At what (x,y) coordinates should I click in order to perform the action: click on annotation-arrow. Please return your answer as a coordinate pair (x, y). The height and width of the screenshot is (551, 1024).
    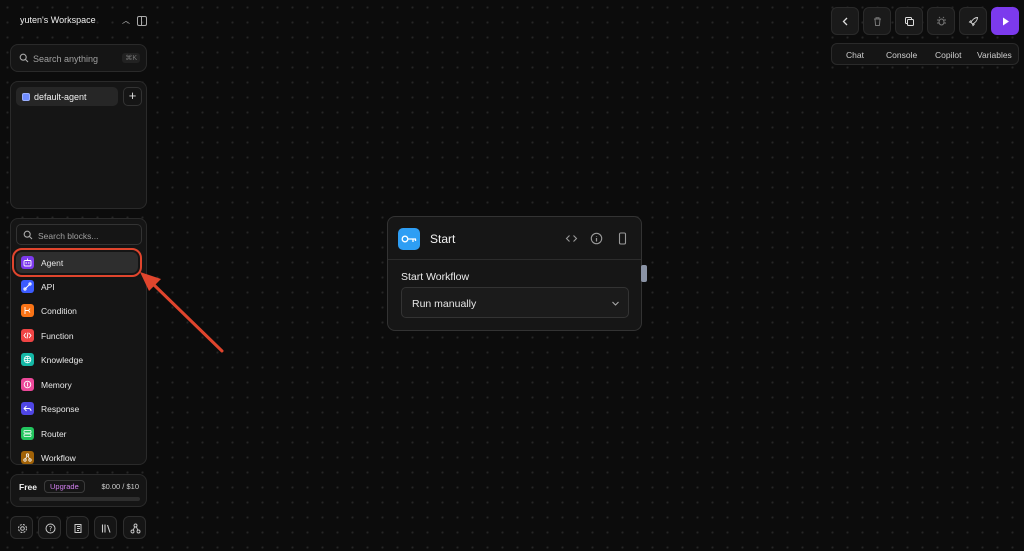
    Looking at the image, I should click on (182, 312).